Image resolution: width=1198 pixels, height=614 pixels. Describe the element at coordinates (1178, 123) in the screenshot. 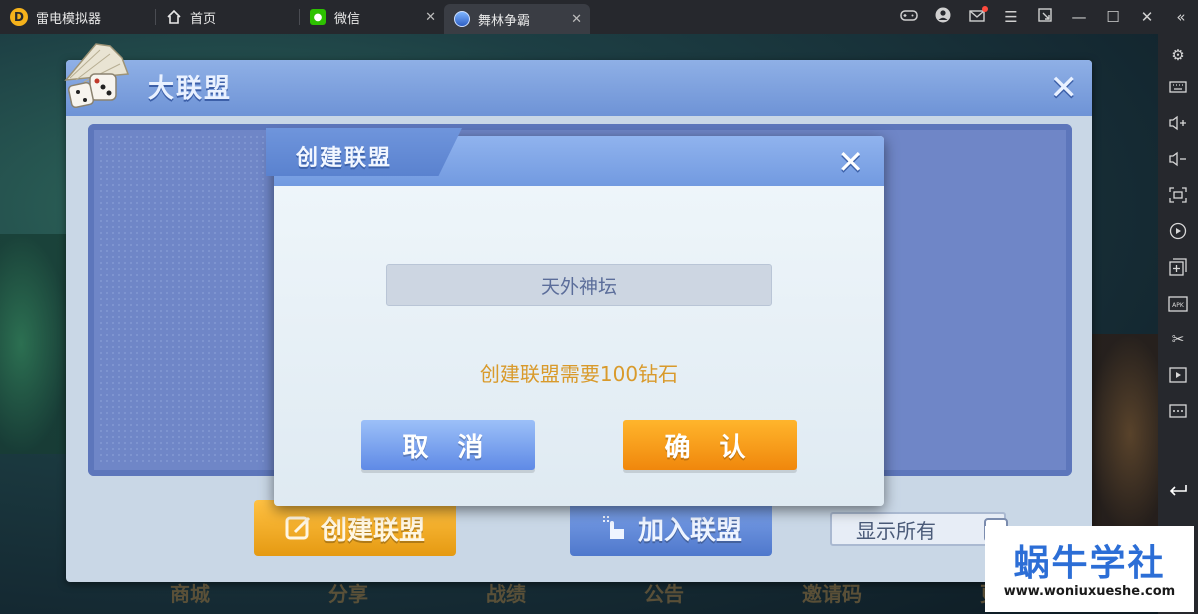

I see `volume-up-icon` at that location.